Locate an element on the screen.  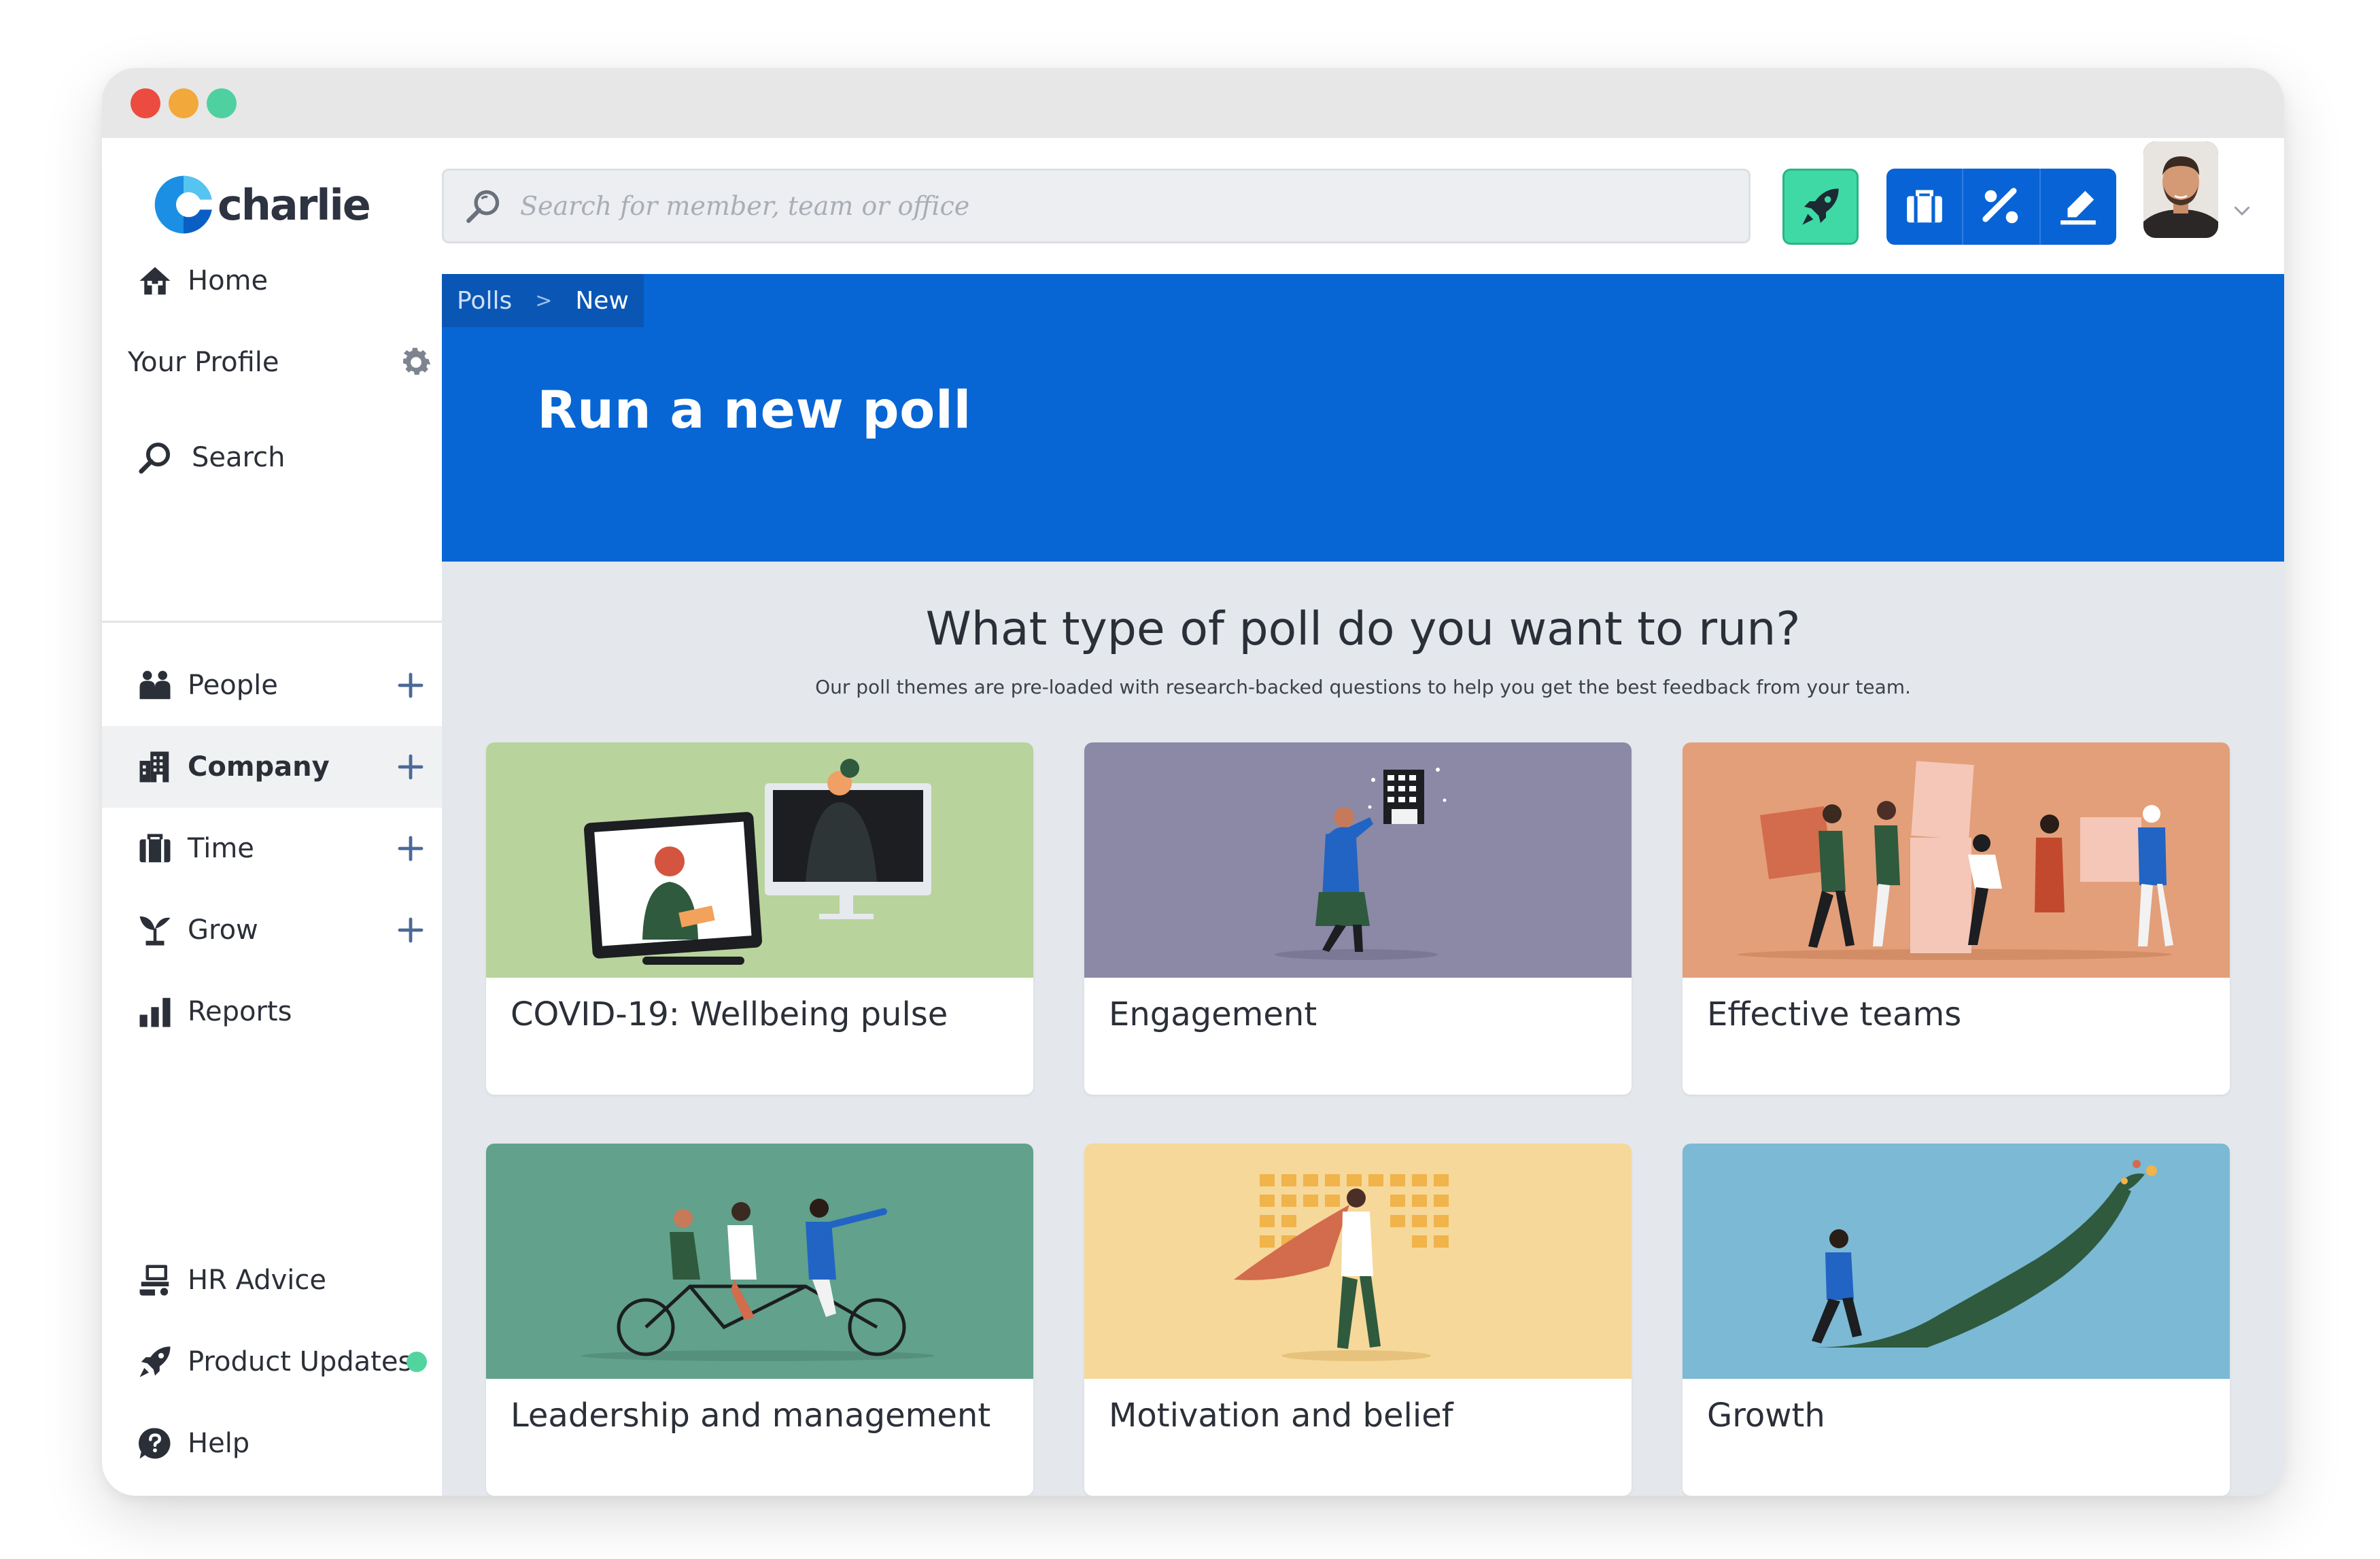
sign-documents-button is located at coordinates (2078, 207).